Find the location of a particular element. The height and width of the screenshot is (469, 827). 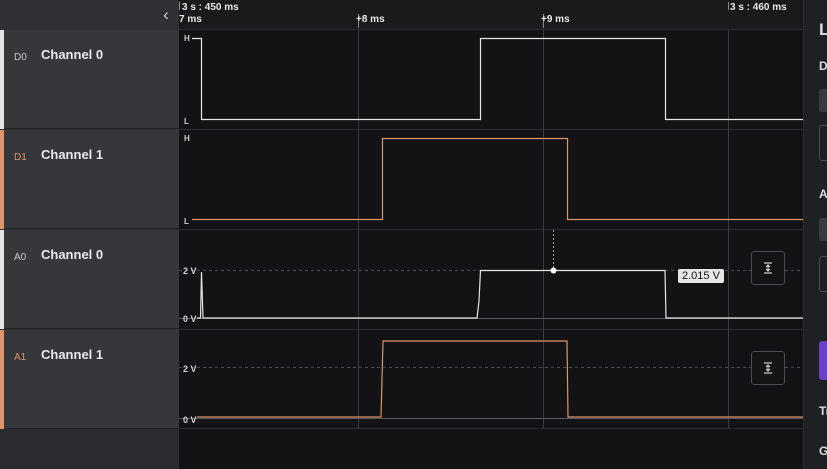

sidebar-header: ‹ is located at coordinates (89, 15).